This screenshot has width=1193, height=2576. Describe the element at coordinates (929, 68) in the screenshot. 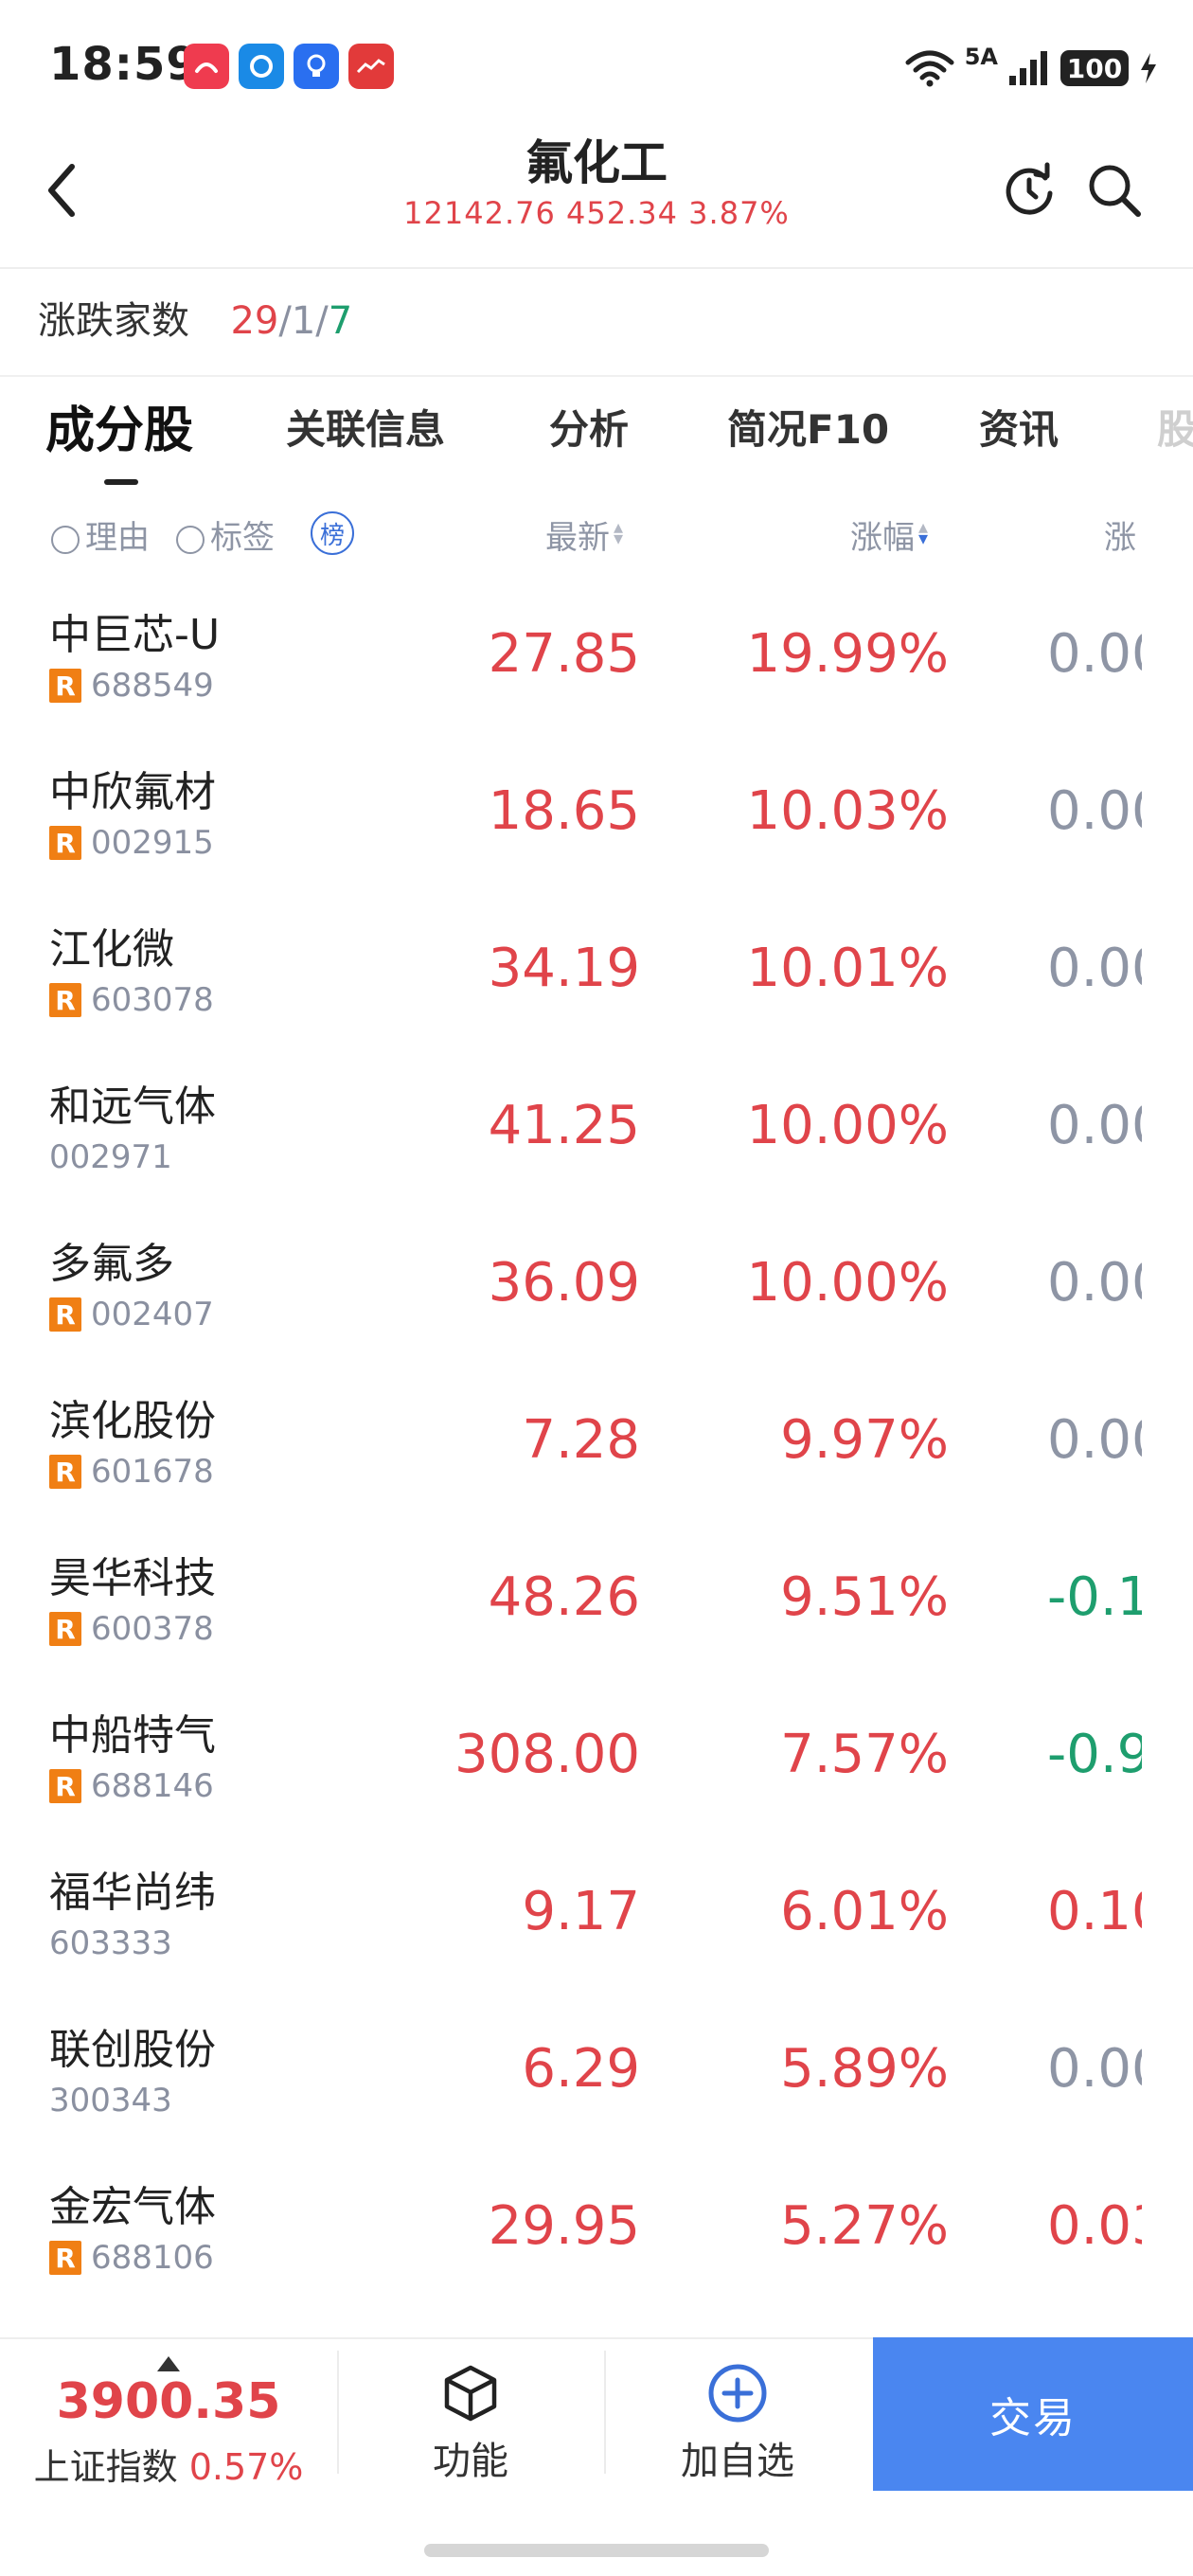

I see `wifi-icon` at that location.